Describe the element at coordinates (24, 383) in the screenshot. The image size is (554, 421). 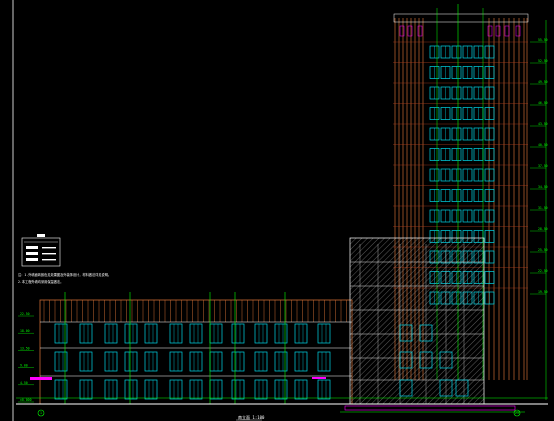
I see `level-label: 4.50` at that location.